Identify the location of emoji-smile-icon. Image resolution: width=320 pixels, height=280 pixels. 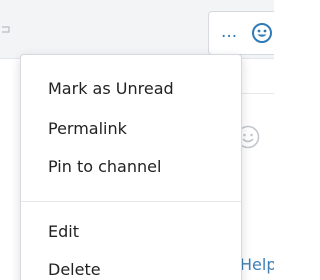
(262, 33).